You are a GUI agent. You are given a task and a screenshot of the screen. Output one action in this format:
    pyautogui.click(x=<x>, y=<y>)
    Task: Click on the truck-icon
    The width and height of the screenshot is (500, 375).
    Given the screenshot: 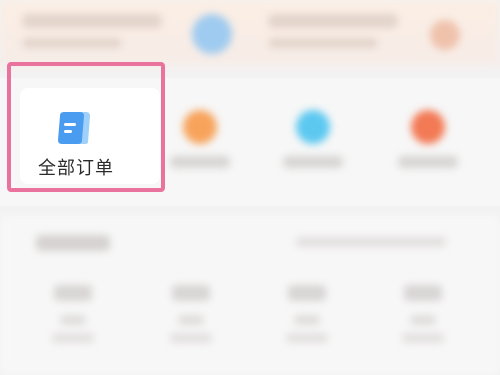 What is the action you would take?
    pyautogui.click(x=313, y=127)
    